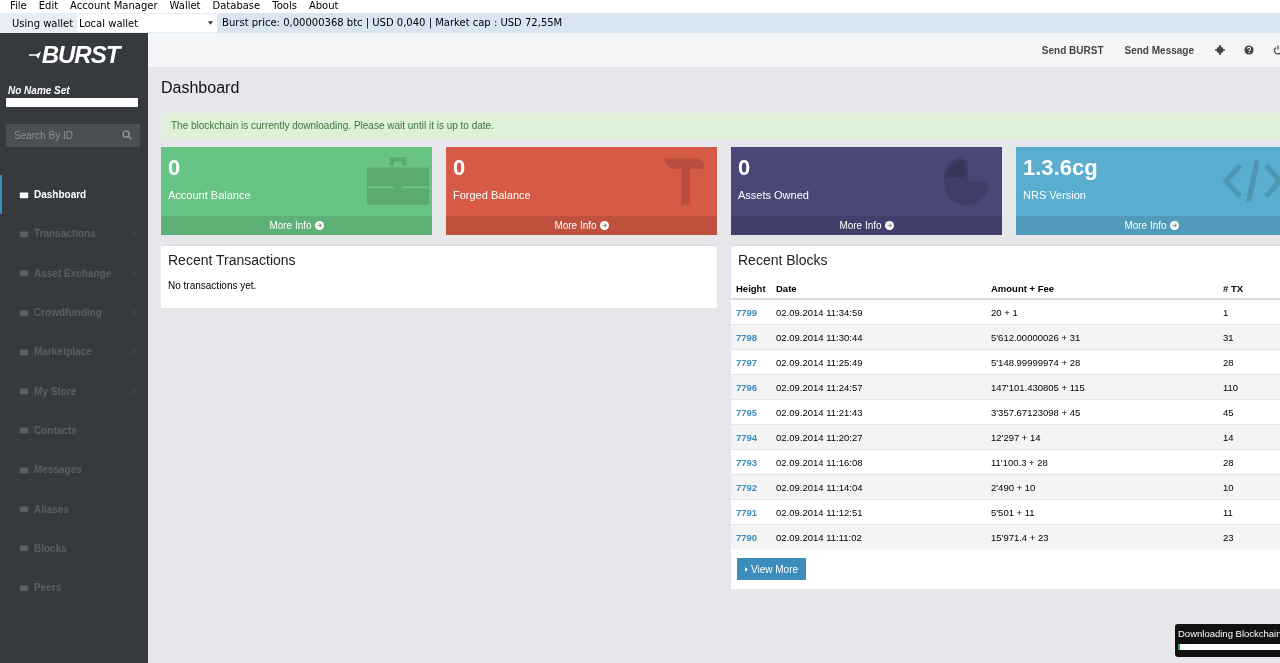  Describe the element at coordinates (48, 6) in the screenshot. I see `menu-item: Edit` at that location.